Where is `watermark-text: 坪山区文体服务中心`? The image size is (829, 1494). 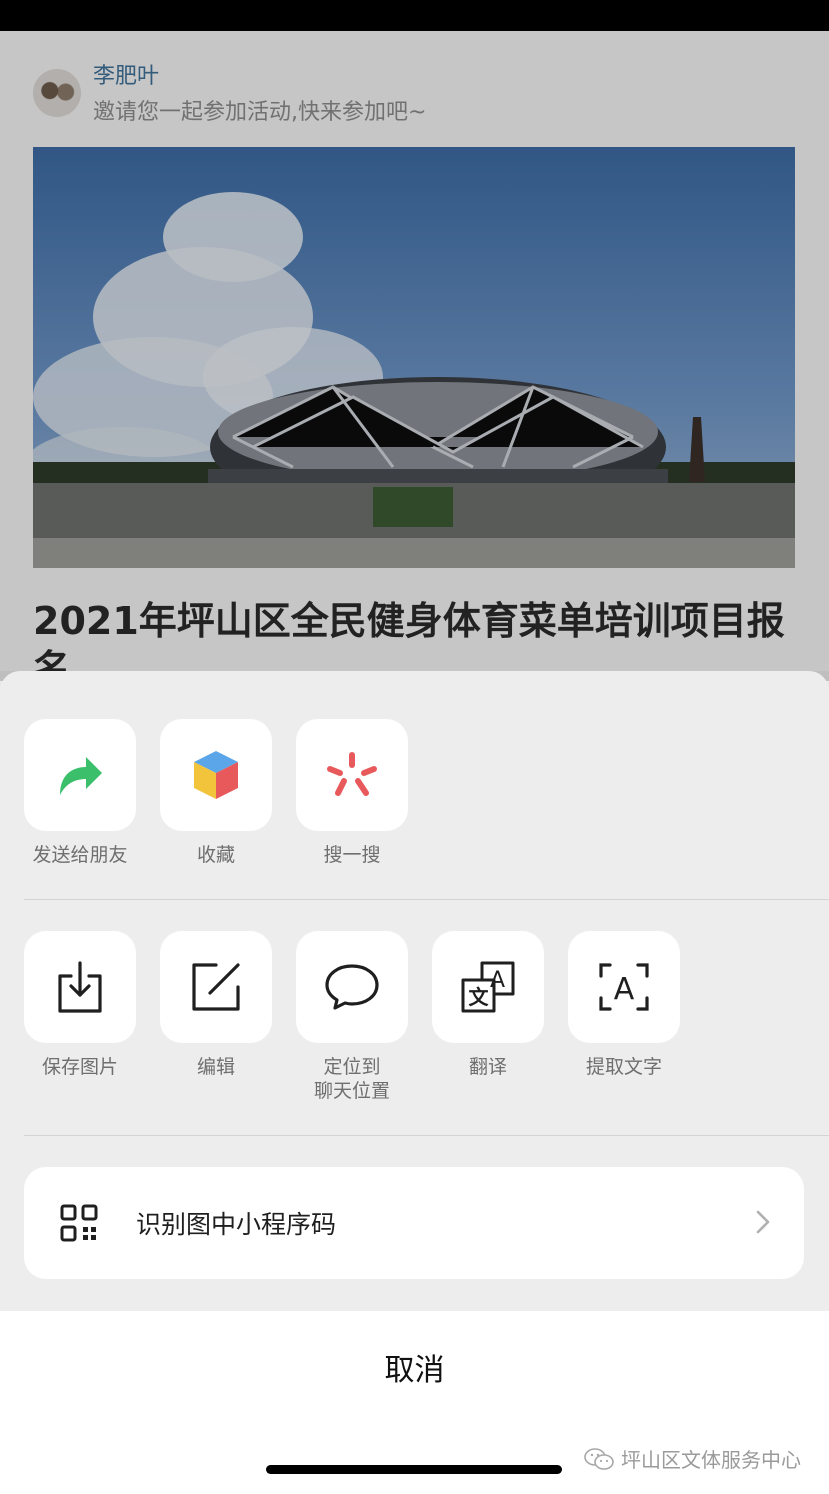 watermark-text: 坪山区文体服务中心 is located at coordinates (711, 1460).